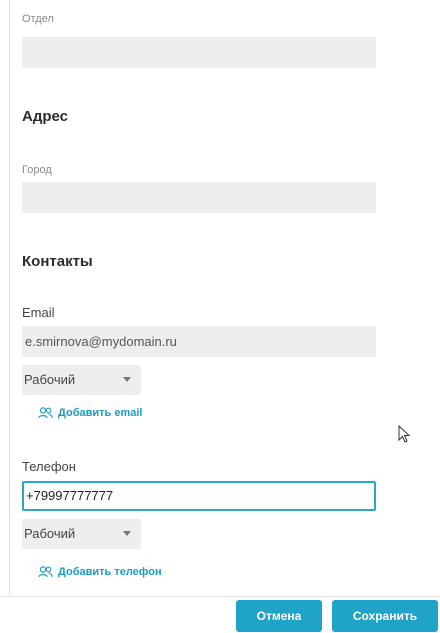  What do you see at coordinates (199, 496) in the screenshot?
I see `phone-field: +79997777777` at bounding box center [199, 496].